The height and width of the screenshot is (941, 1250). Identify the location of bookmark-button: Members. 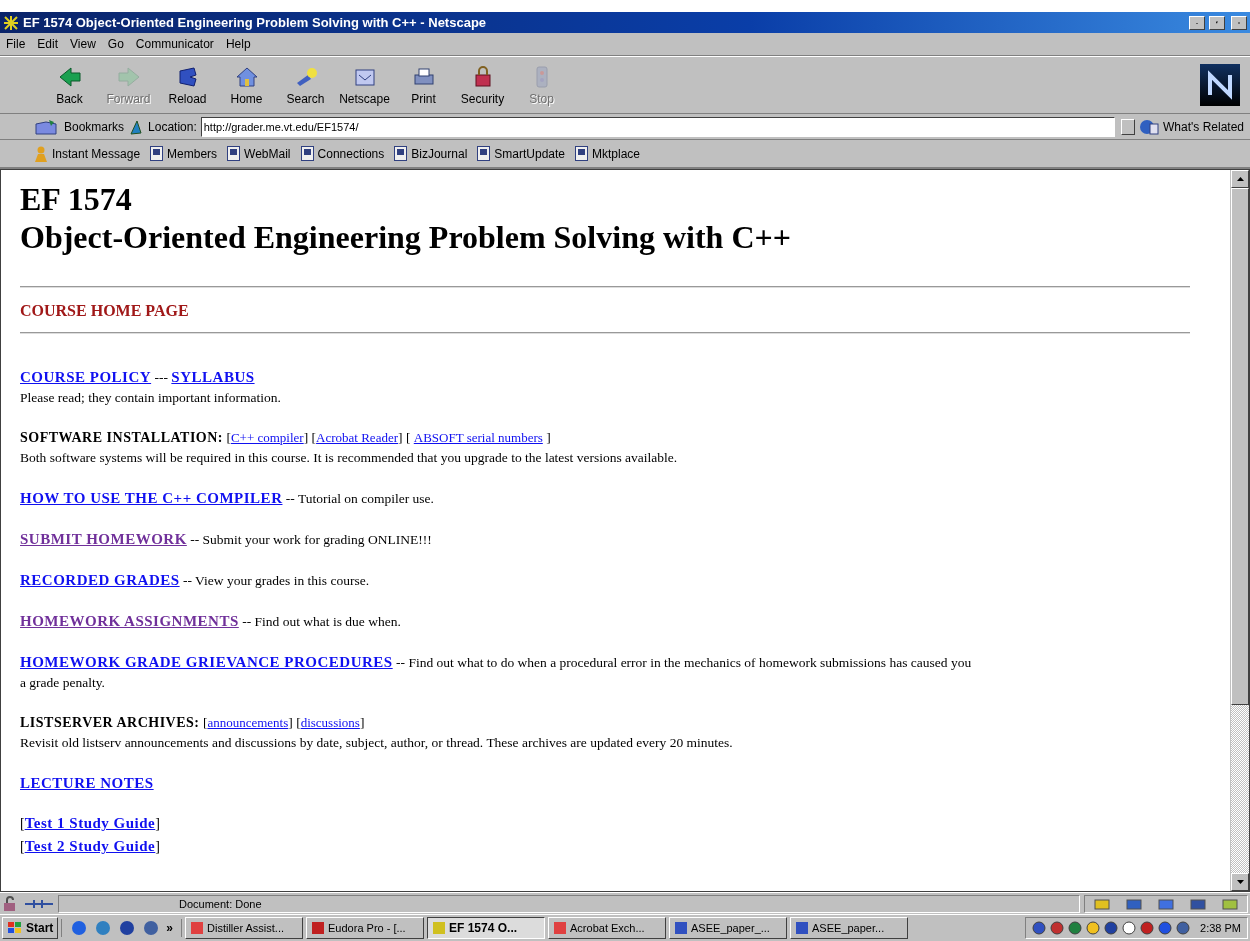
(184, 153).